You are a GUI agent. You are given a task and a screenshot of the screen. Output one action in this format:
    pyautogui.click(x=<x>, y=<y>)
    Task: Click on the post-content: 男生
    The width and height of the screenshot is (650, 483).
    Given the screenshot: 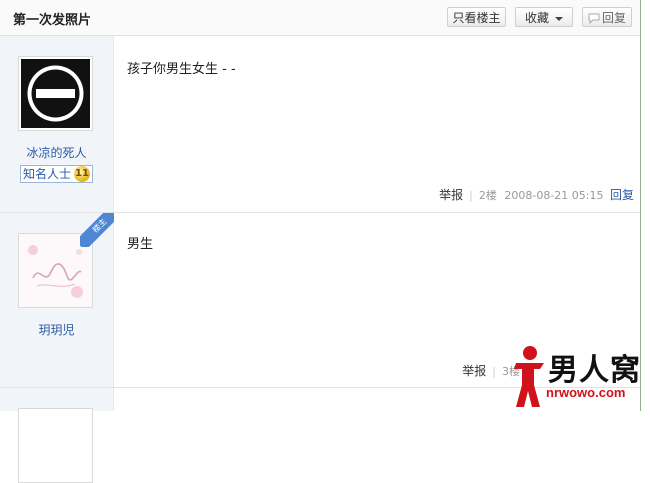 What is the action you would take?
    pyautogui.click(x=140, y=244)
    